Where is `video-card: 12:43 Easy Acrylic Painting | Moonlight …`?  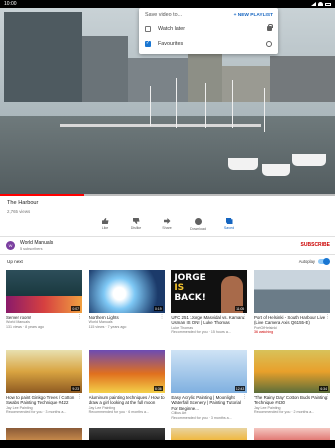 video-card: 12:43 Easy Acrylic Painting | Moonlight … is located at coordinates (209, 385).